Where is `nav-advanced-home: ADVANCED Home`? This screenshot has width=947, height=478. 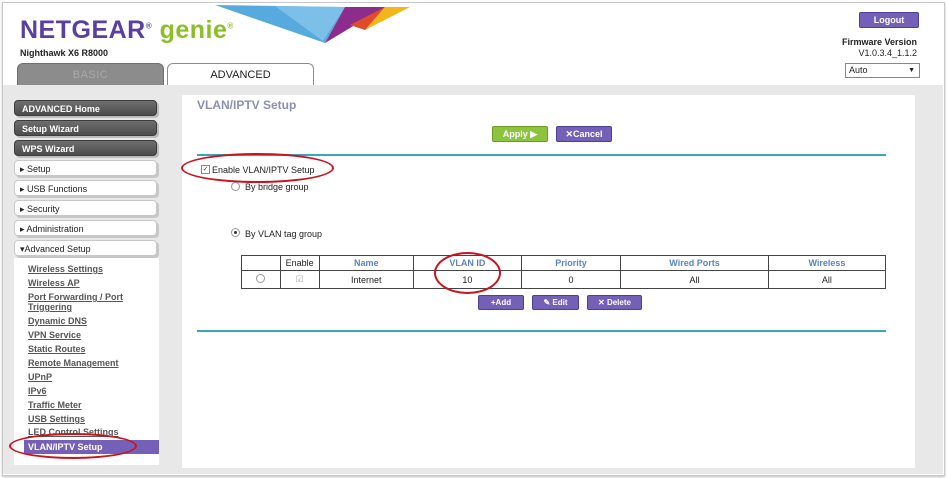
nav-advanced-home: ADVANCED Home is located at coordinates (85, 108).